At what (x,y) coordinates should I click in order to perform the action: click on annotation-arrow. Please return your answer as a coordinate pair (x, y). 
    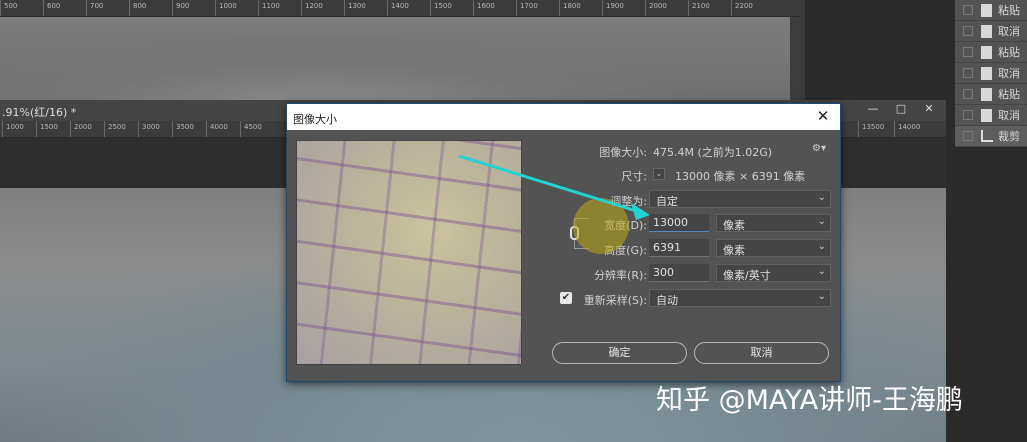
    Looking at the image, I should click on (554, 187).